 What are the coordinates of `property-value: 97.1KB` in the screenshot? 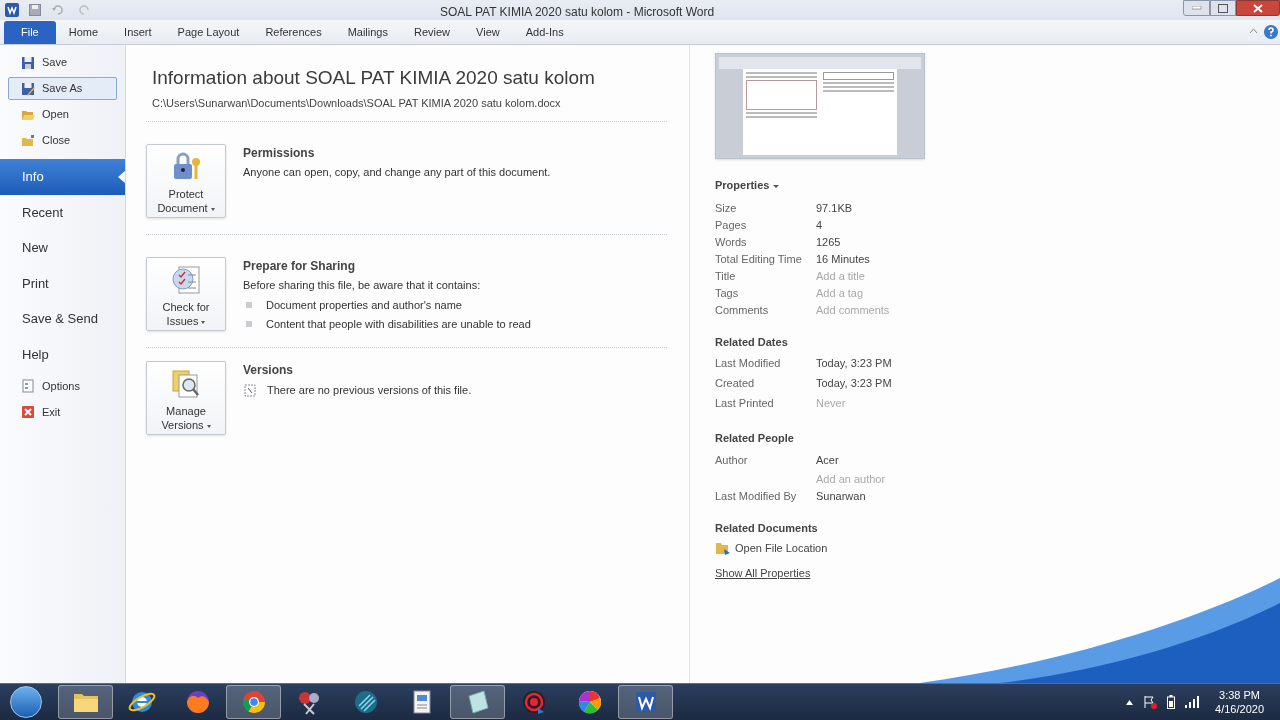 It's located at (834, 208).